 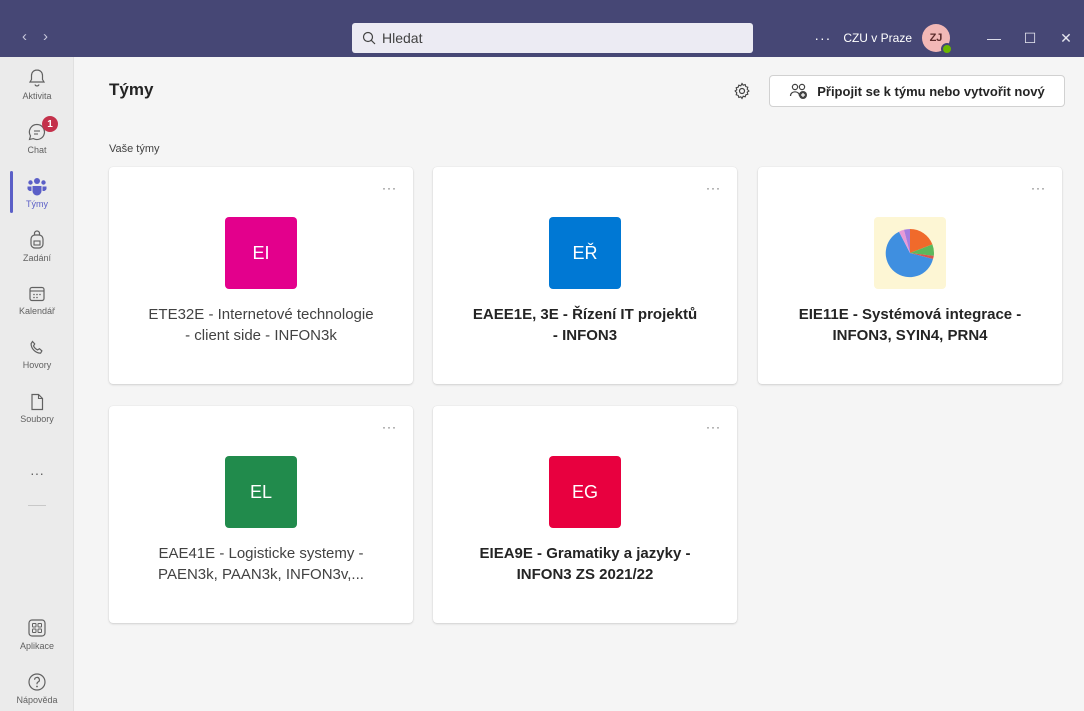 I want to click on rail-item-files: Soubory, so click(x=37, y=408).